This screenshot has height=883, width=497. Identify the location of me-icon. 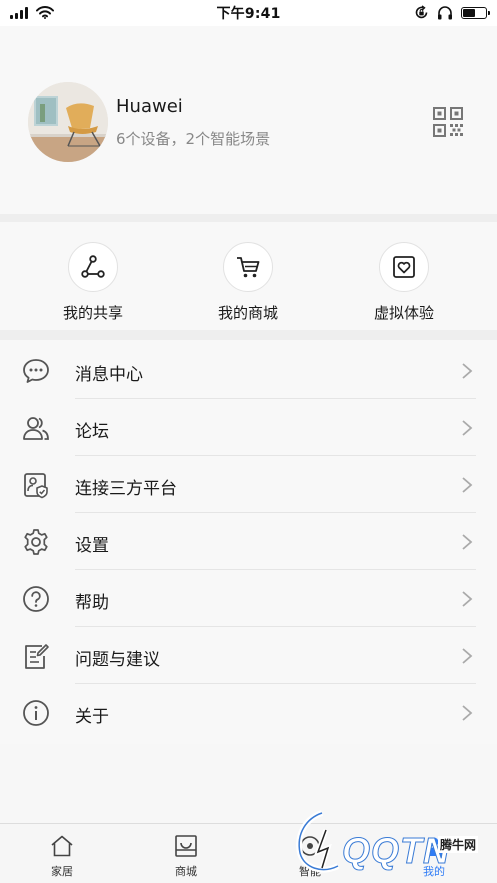
(434, 846).